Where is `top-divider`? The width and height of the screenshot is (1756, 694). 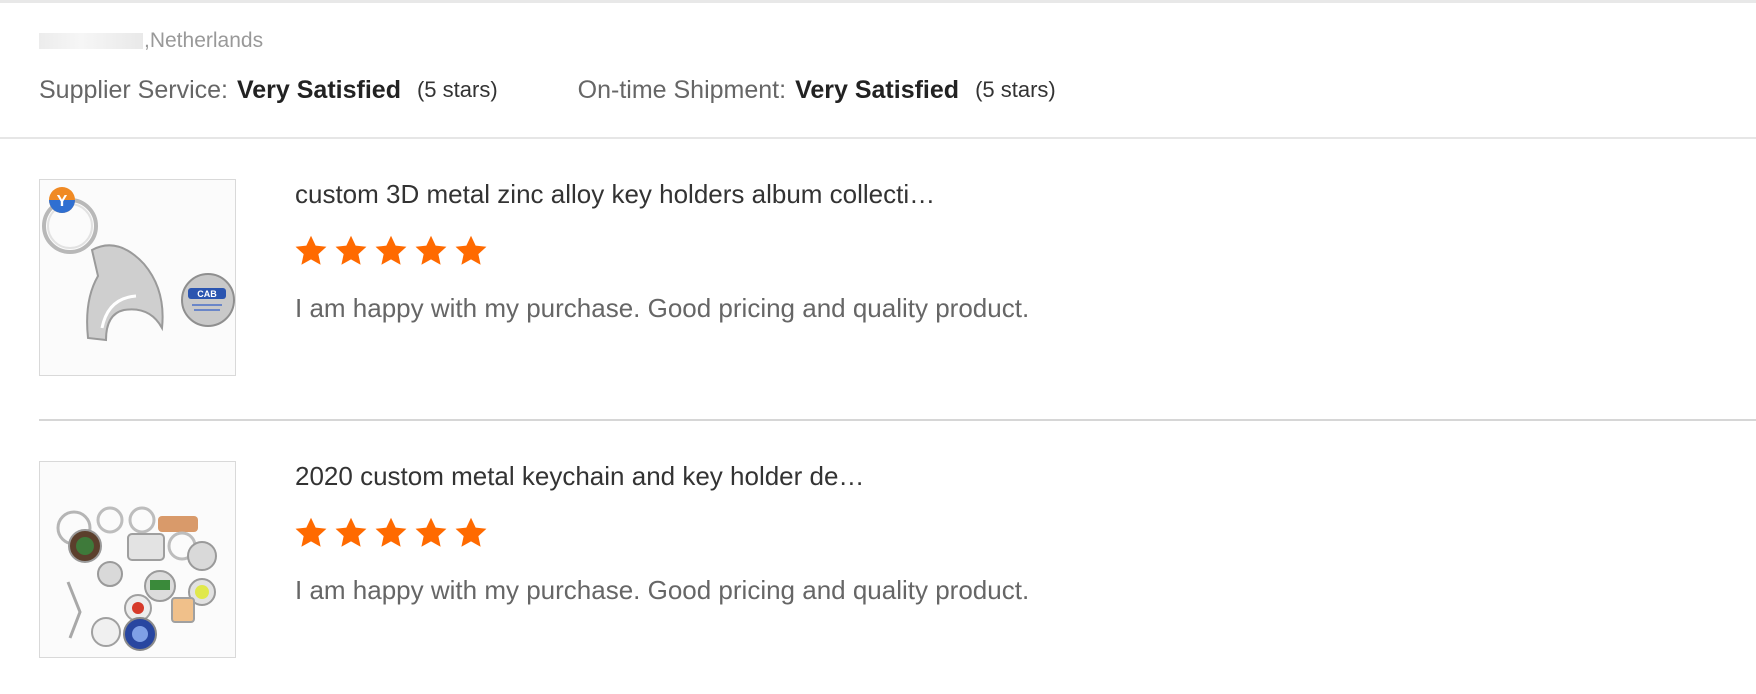 top-divider is located at coordinates (878, 1).